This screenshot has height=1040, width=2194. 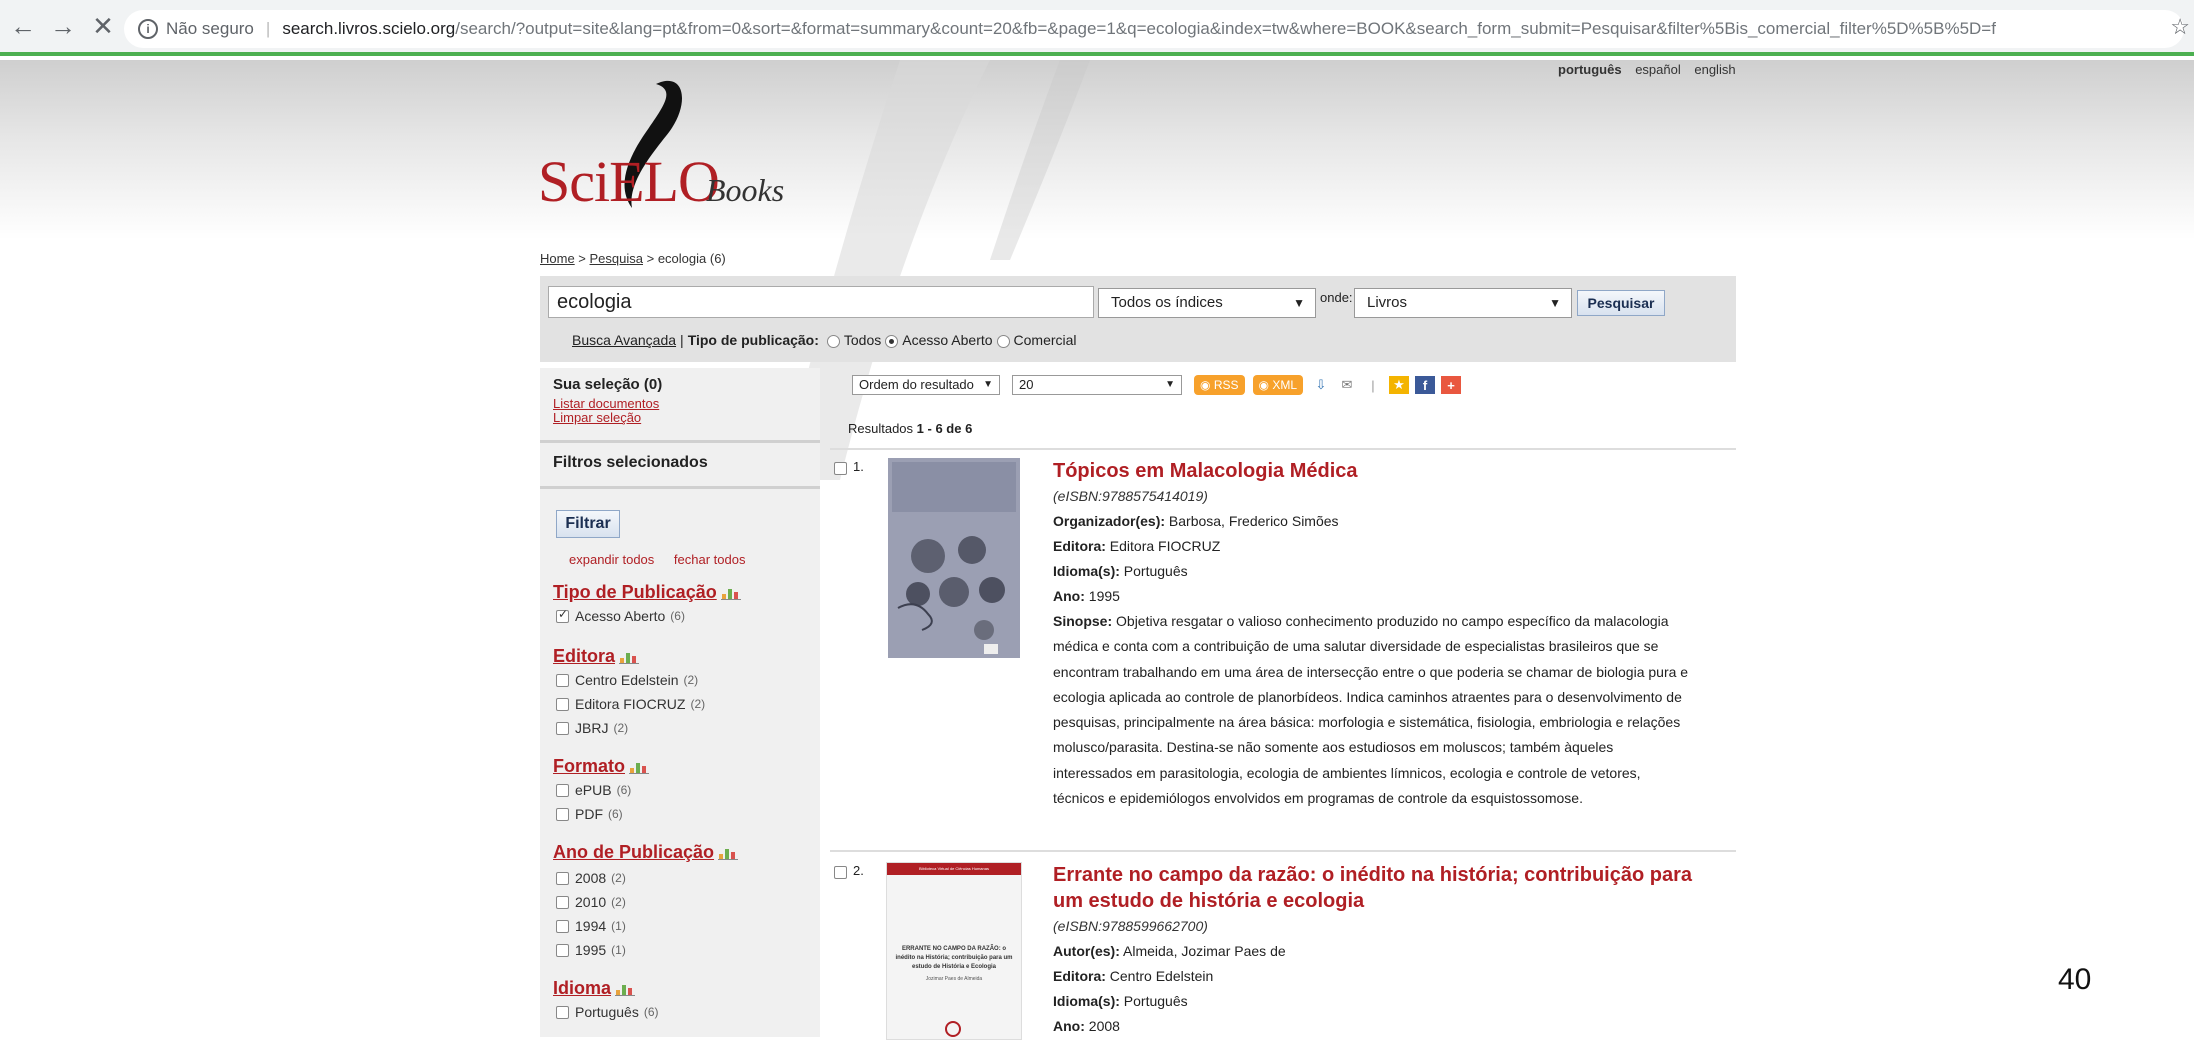 What do you see at coordinates (1347, 385) in the screenshot?
I see `email-icon: ✉` at bounding box center [1347, 385].